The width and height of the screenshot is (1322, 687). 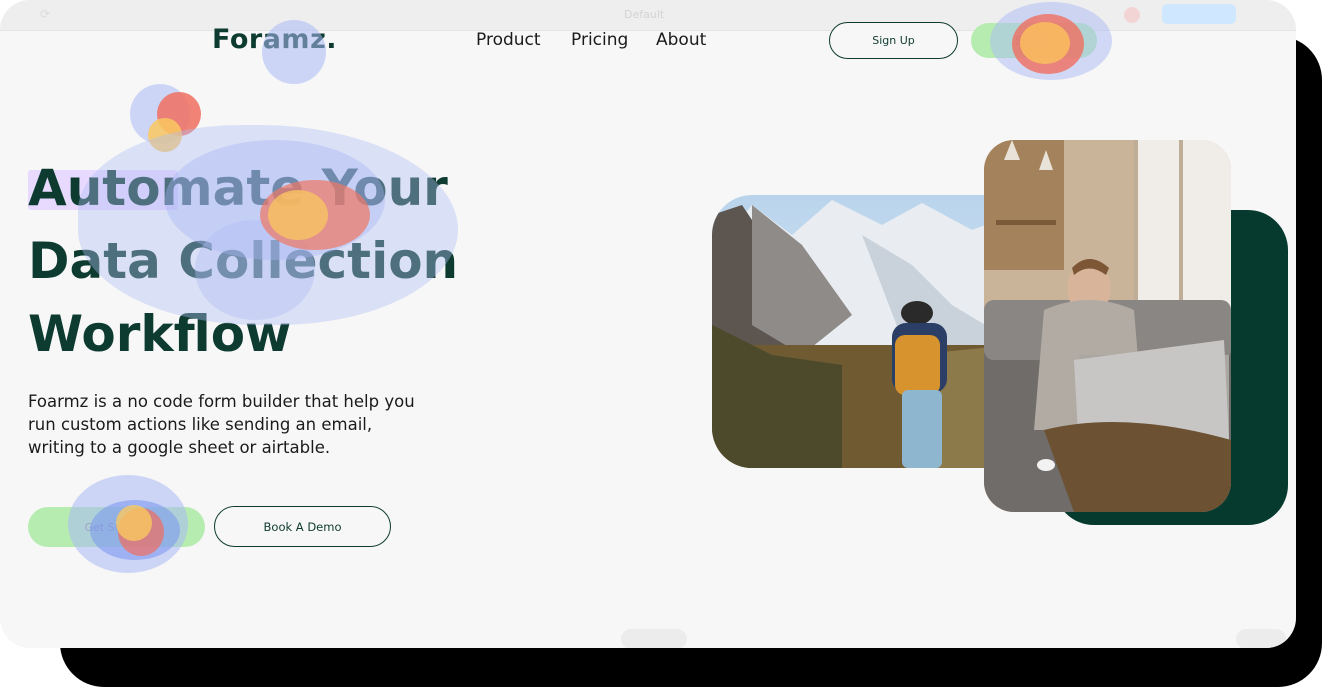 I want to click on hero-title-line-1: Automate Your, so click(x=238, y=188).